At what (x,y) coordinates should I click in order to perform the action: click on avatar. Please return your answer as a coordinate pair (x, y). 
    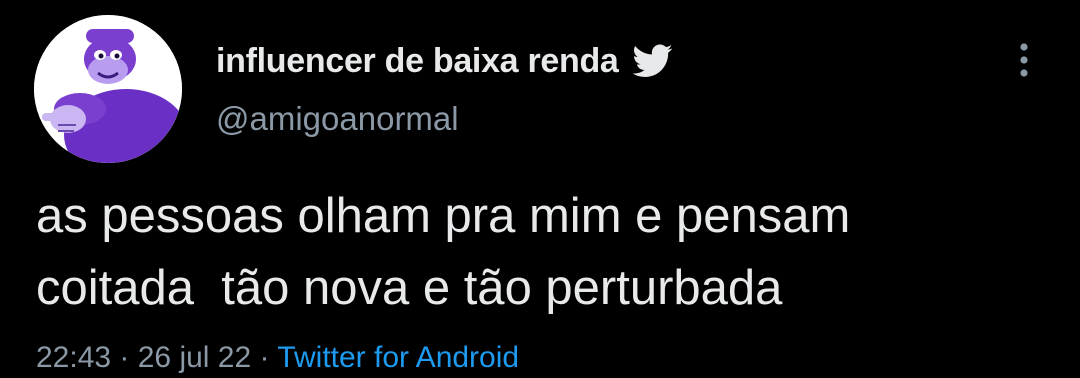
    Looking at the image, I should click on (108, 89).